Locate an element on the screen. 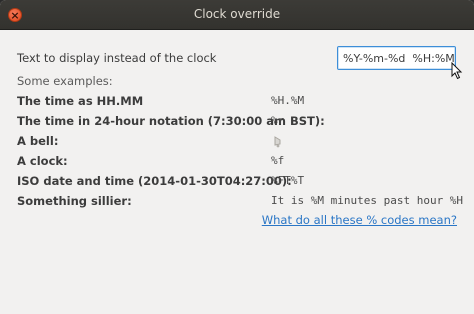 The image size is (474, 314). example-code: It is %M minutes past hour %H is located at coordinates (367, 200).